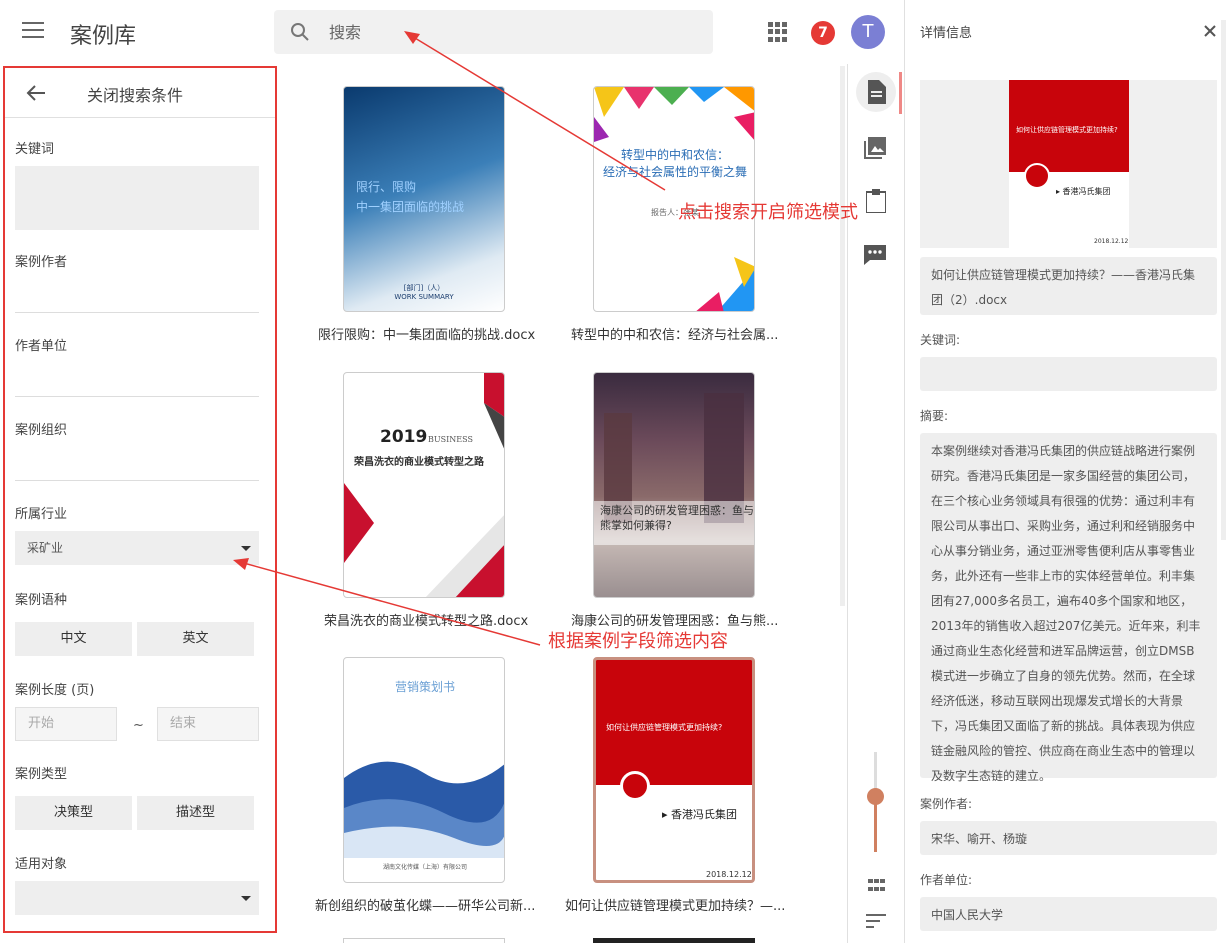 The width and height of the screenshot is (1228, 943). What do you see at coordinates (636, 525) in the screenshot?
I see `cover-title-line: 熊掌如何兼得?` at bounding box center [636, 525].